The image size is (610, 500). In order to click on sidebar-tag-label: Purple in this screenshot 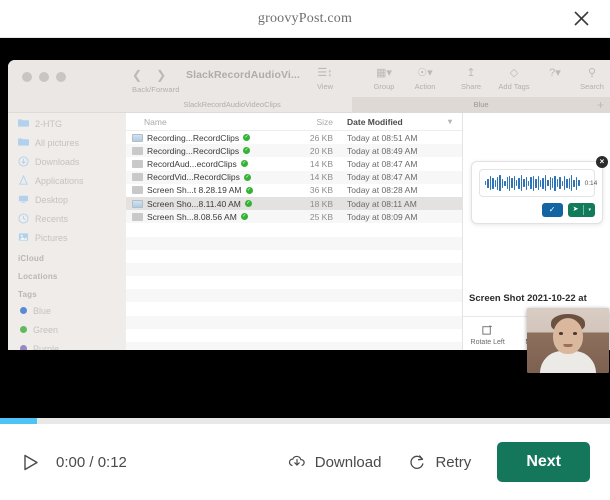, I will do `click(46, 347)`.